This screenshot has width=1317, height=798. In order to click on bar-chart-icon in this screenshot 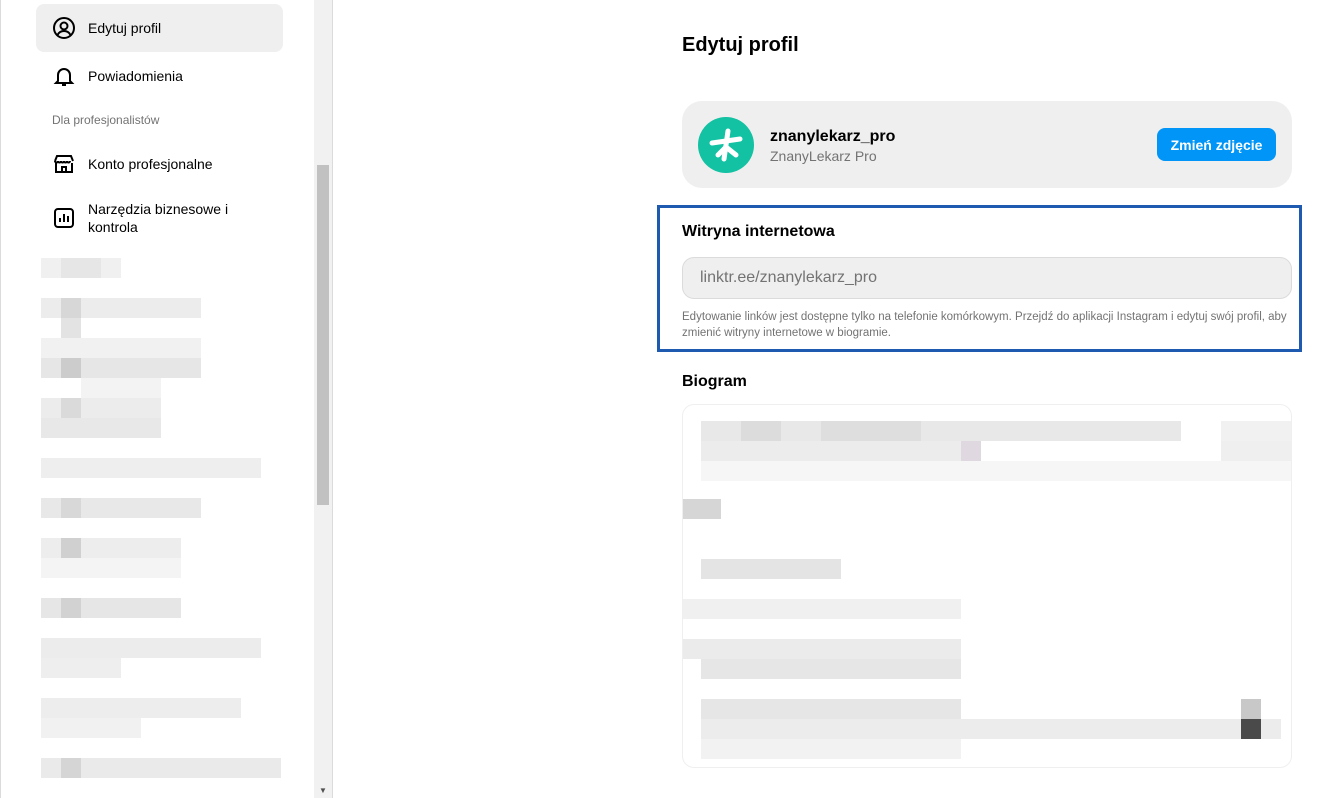, I will do `click(64, 218)`.